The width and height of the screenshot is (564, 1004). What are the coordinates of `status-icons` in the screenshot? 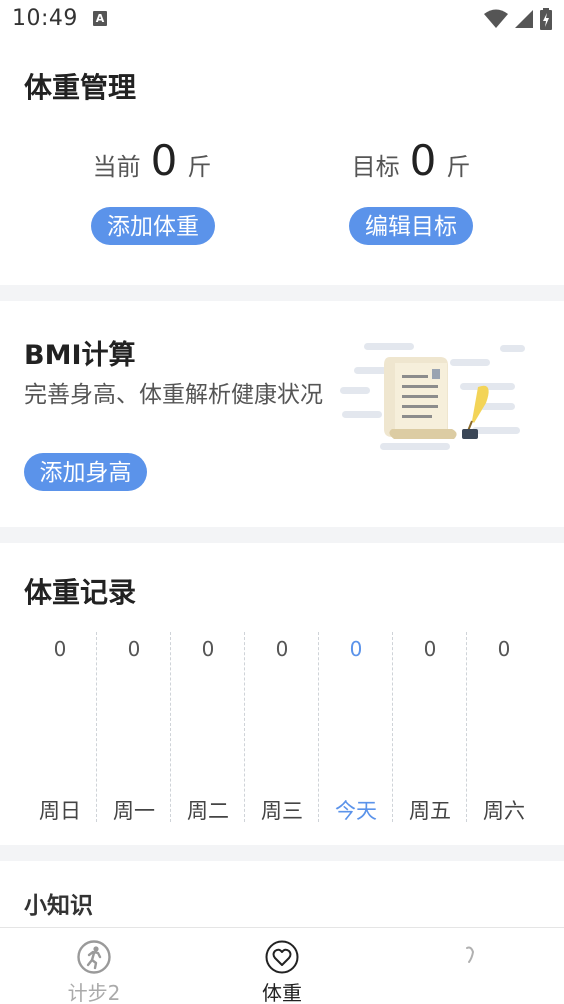 It's located at (518, 19).